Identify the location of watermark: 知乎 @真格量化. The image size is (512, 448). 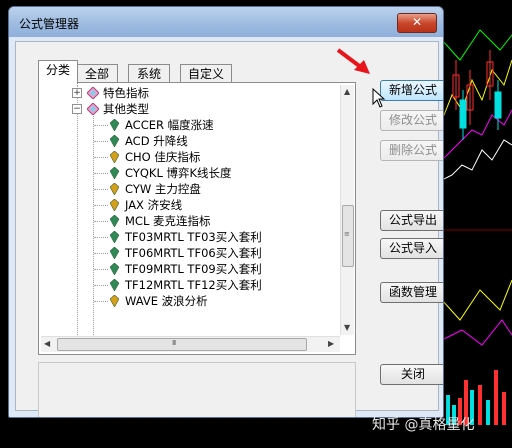
(423, 425).